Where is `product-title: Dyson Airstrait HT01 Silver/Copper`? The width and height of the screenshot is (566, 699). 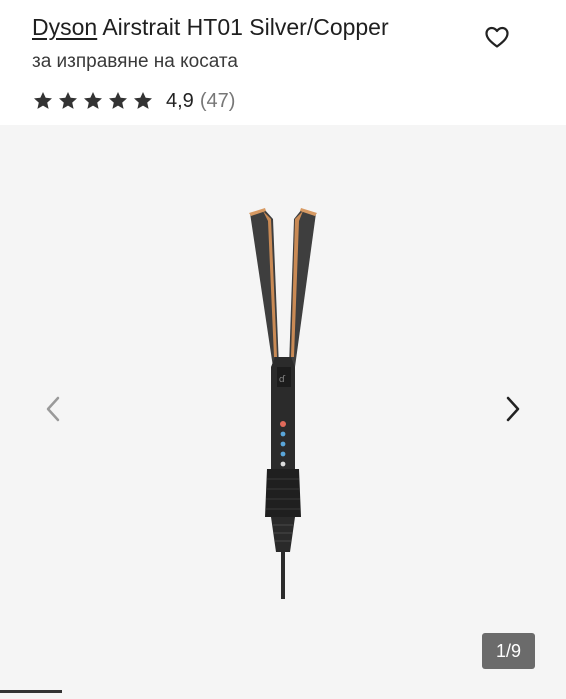
product-title: Dyson Airstrait HT01 Silver/Copper is located at coordinates (210, 27).